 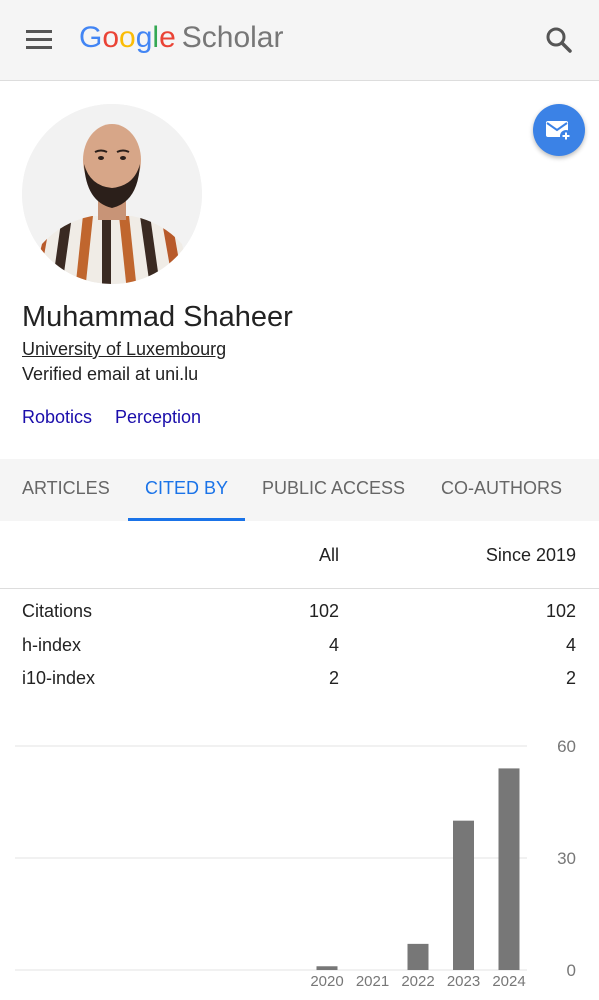 What do you see at coordinates (530, 555) in the screenshot?
I see `column-header-since-2019: Since 2019` at bounding box center [530, 555].